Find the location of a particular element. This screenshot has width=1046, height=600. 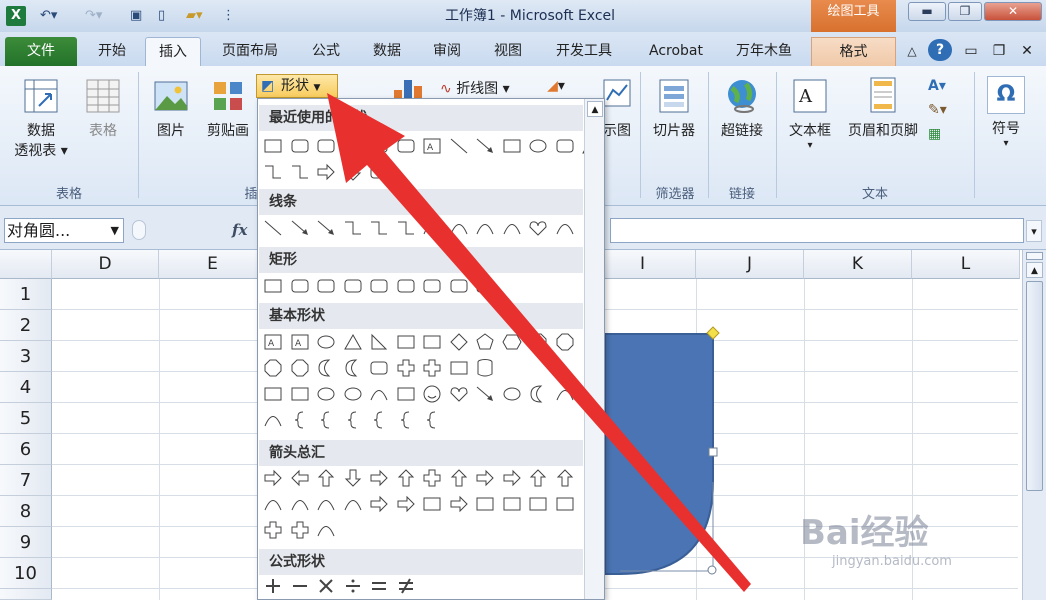

table-button: 表格 is located at coordinates (103, 108).